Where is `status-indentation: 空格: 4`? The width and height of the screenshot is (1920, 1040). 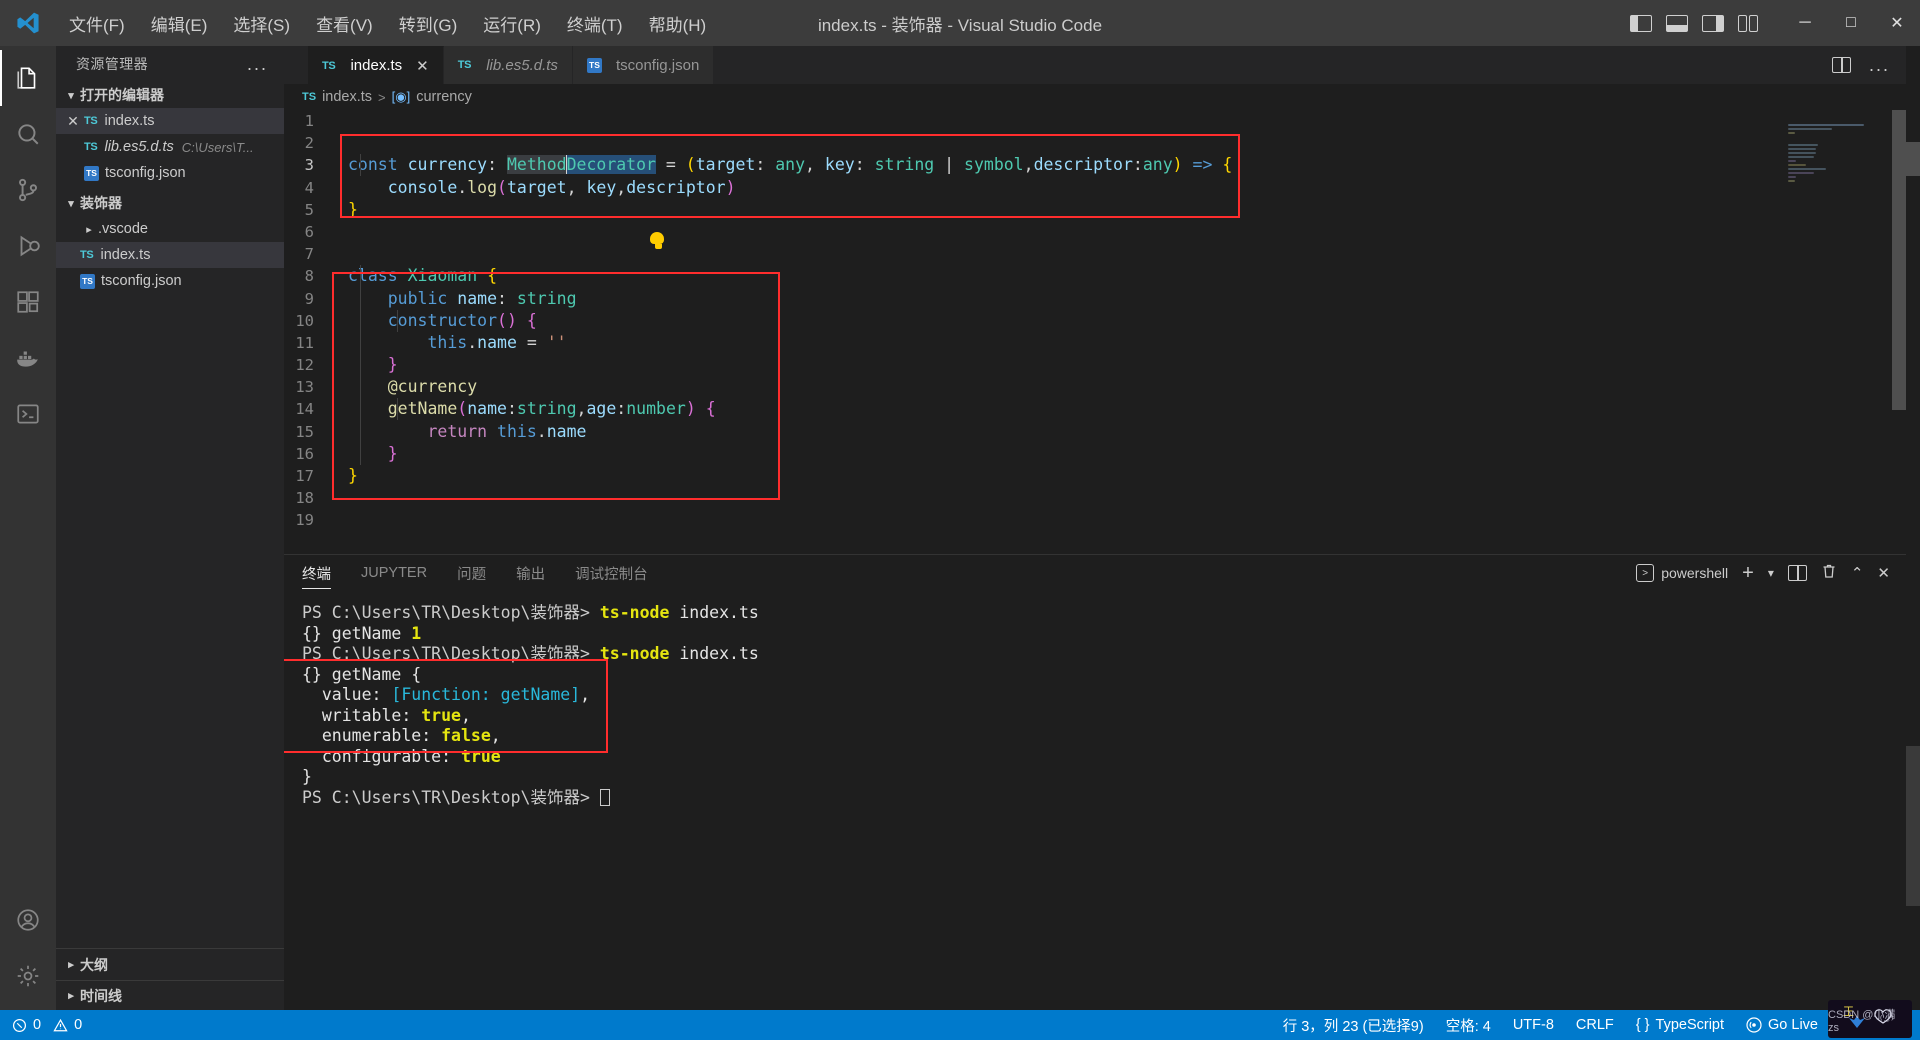
status-indentation: 空格: 4 is located at coordinates (1468, 1025).